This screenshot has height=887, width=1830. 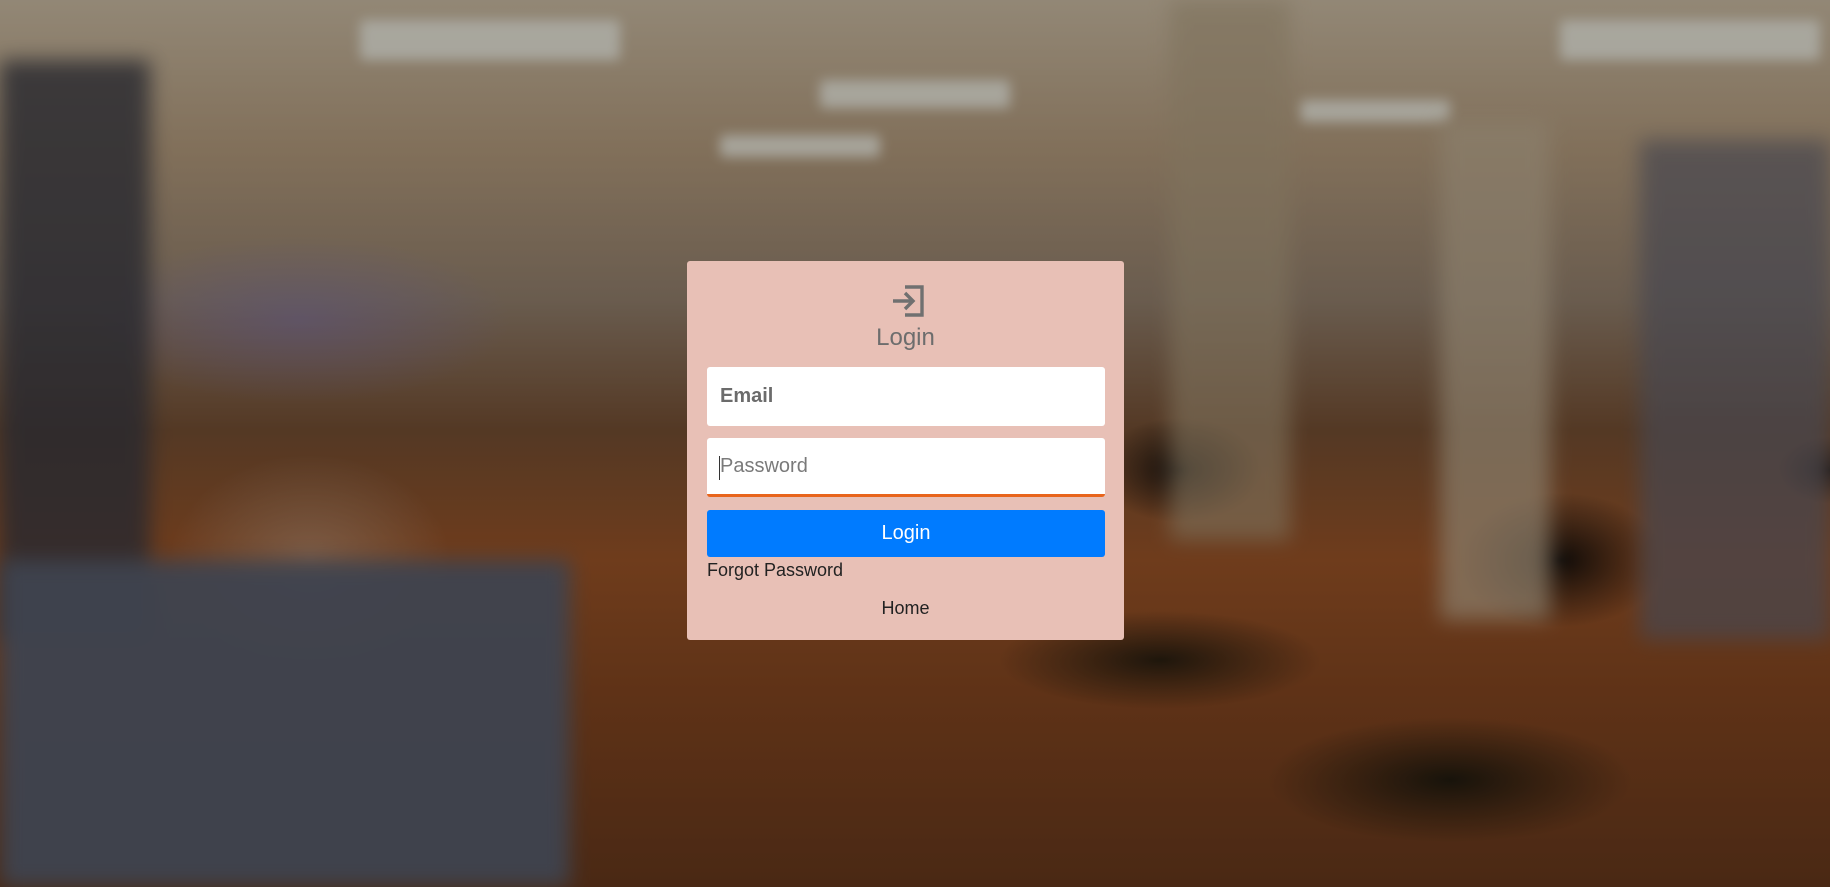 What do you see at coordinates (908, 301) in the screenshot?
I see `login-arrow-icon` at bounding box center [908, 301].